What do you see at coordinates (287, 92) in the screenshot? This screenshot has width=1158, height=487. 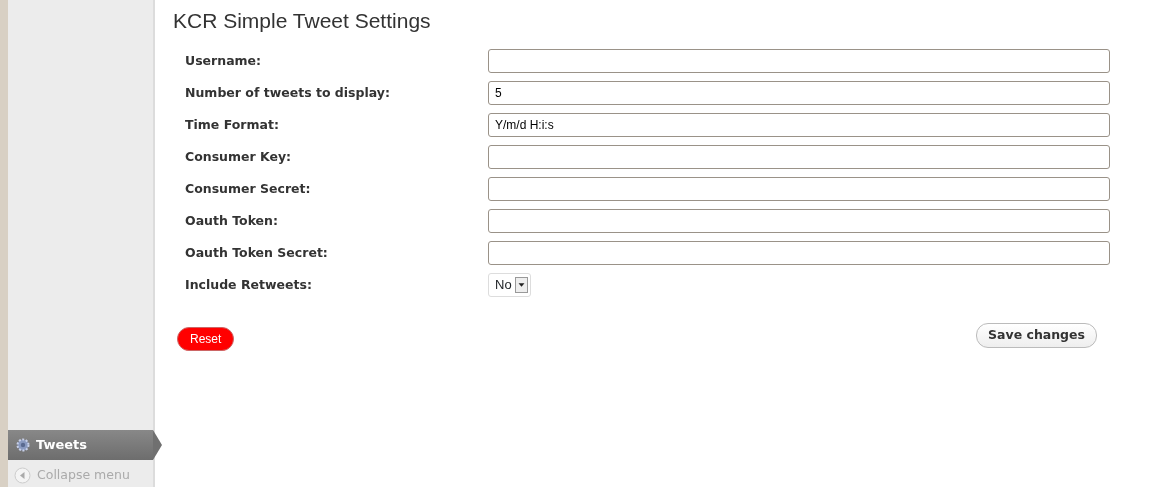 I see `field-label: Number of tweets to display:` at bounding box center [287, 92].